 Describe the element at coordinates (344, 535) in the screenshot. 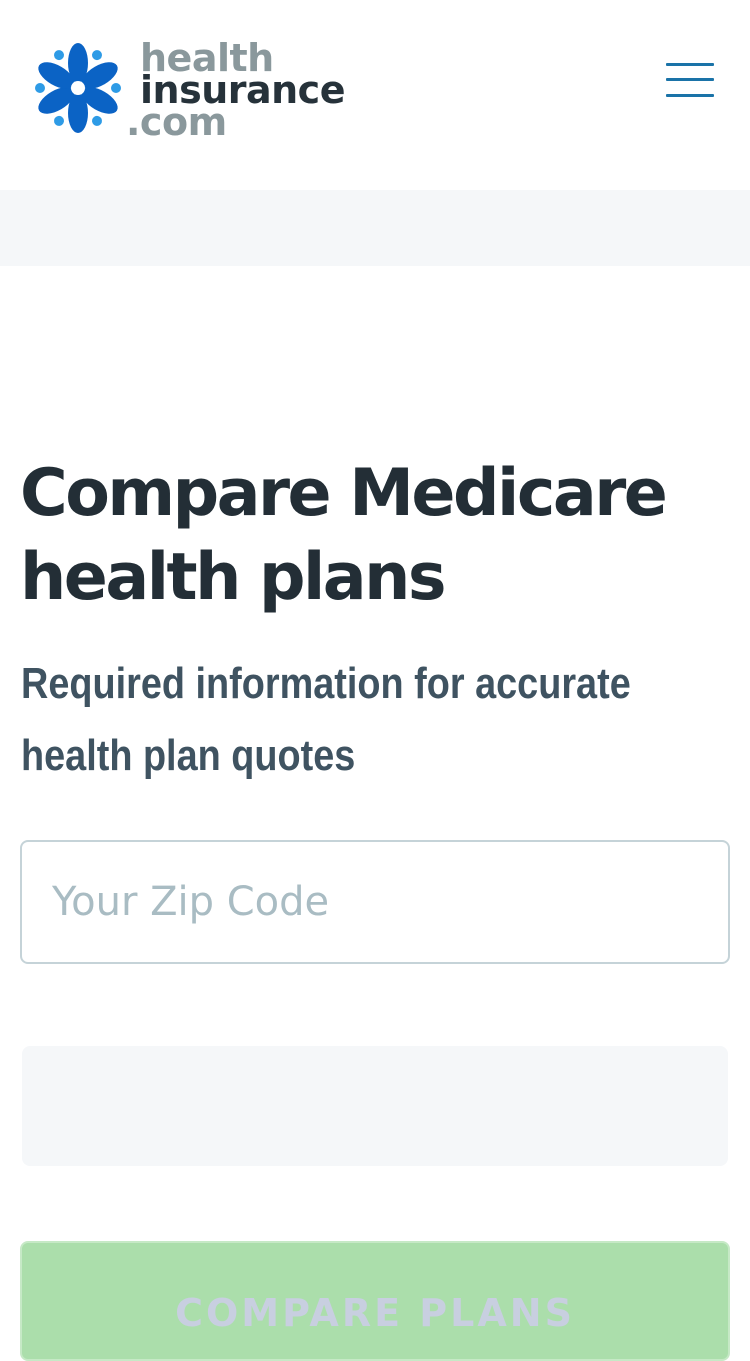

I see `page-title: Compare Medicare health plans` at that location.